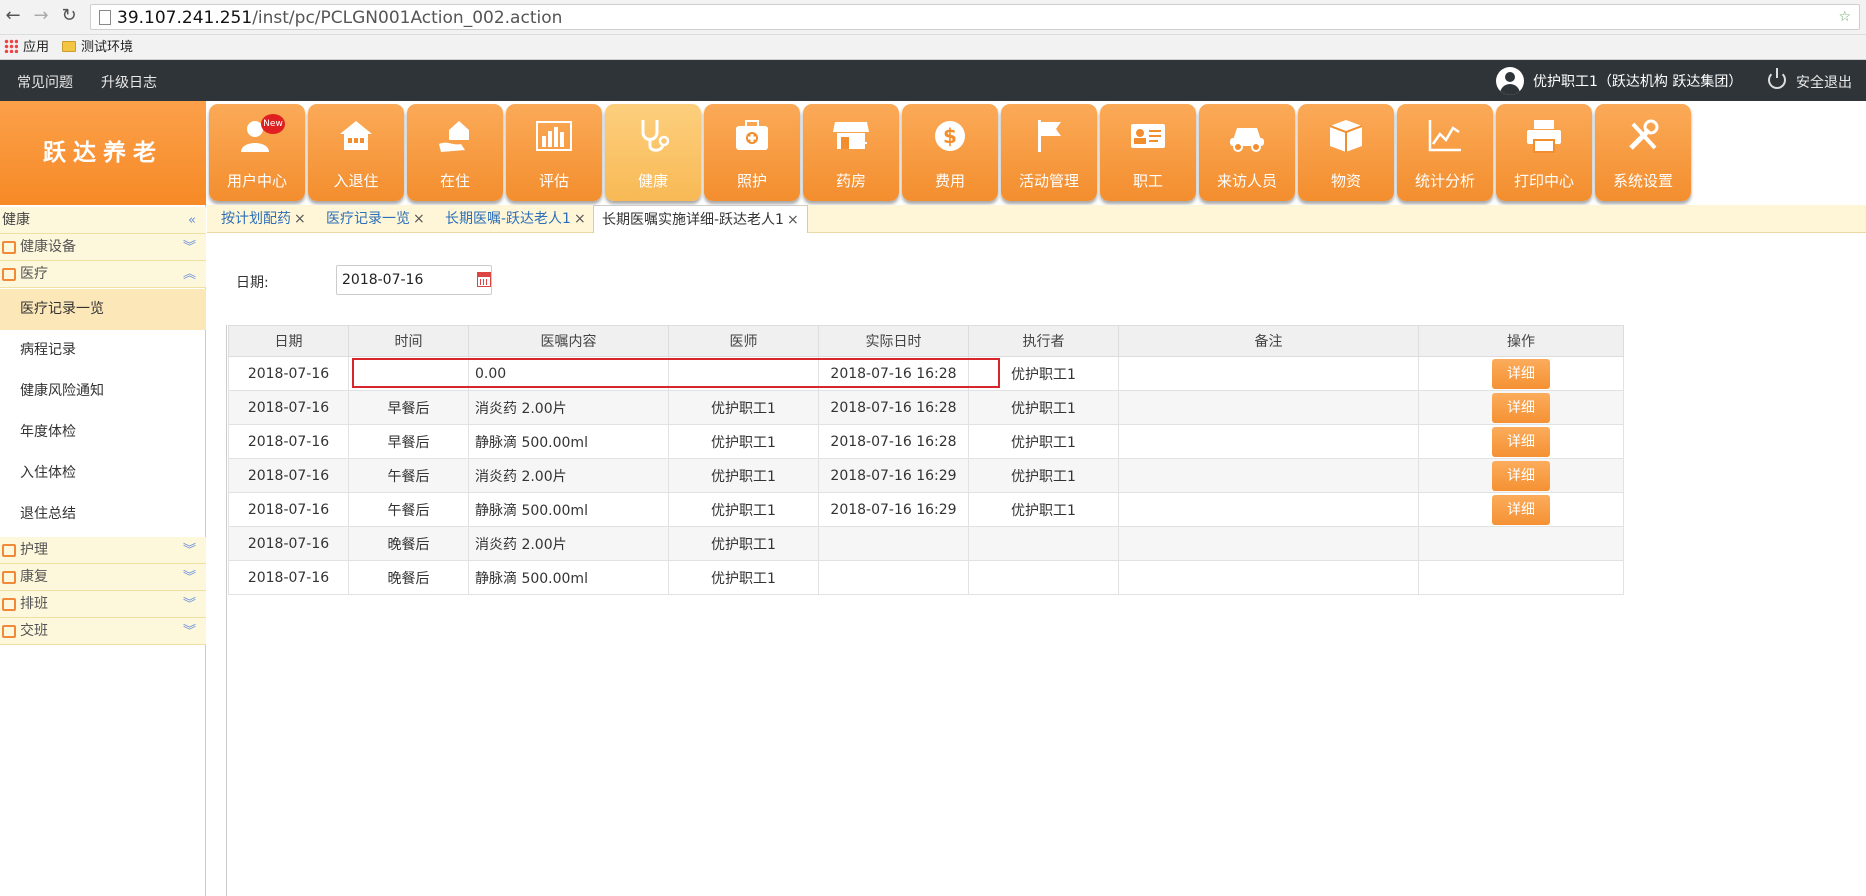 Image resolution: width=1866 pixels, height=896 pixels. Describe the element at coordinates (1268, 407) in the screenshot. I see `cell-note` at that location.